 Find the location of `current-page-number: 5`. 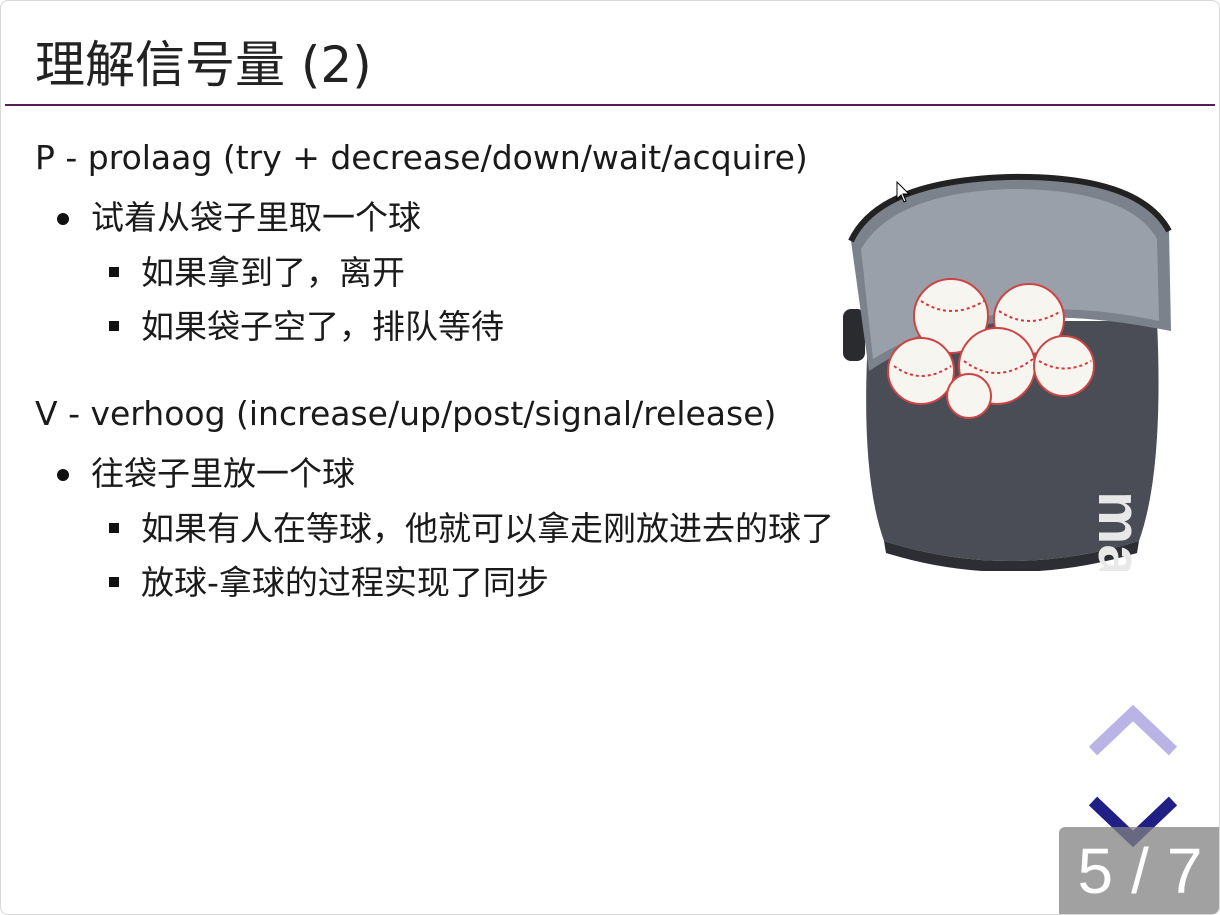

current-page-number: 5 is located at coordinates (1095, 871).